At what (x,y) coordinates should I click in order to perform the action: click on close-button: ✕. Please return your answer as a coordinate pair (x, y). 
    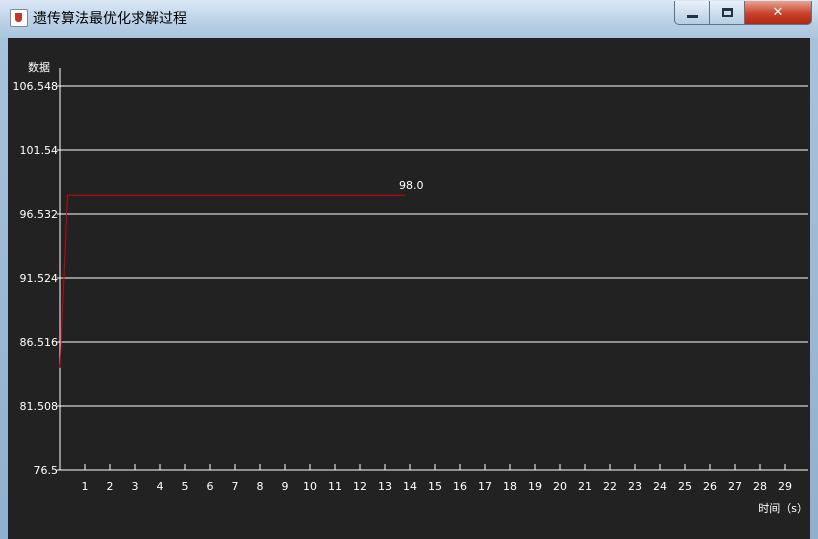
    Looking at the image, I should click on (778, 13).